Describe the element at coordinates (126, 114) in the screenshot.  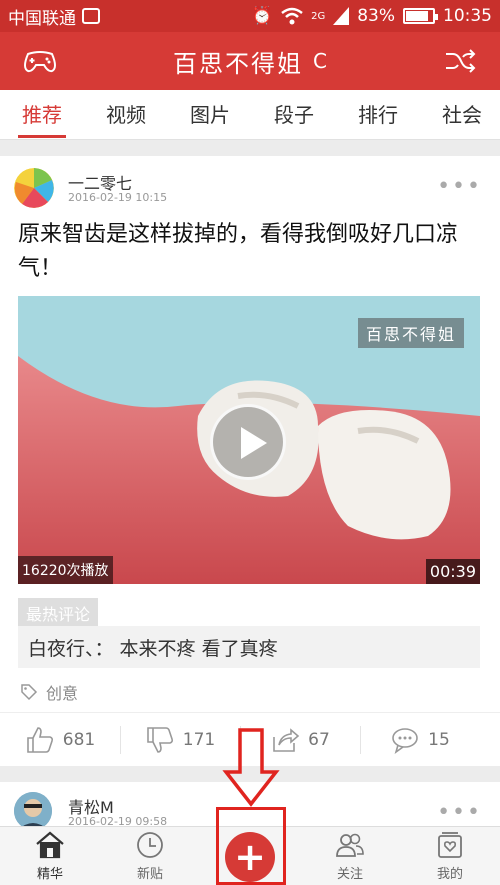
I see `tab-video: 视频` at that location.